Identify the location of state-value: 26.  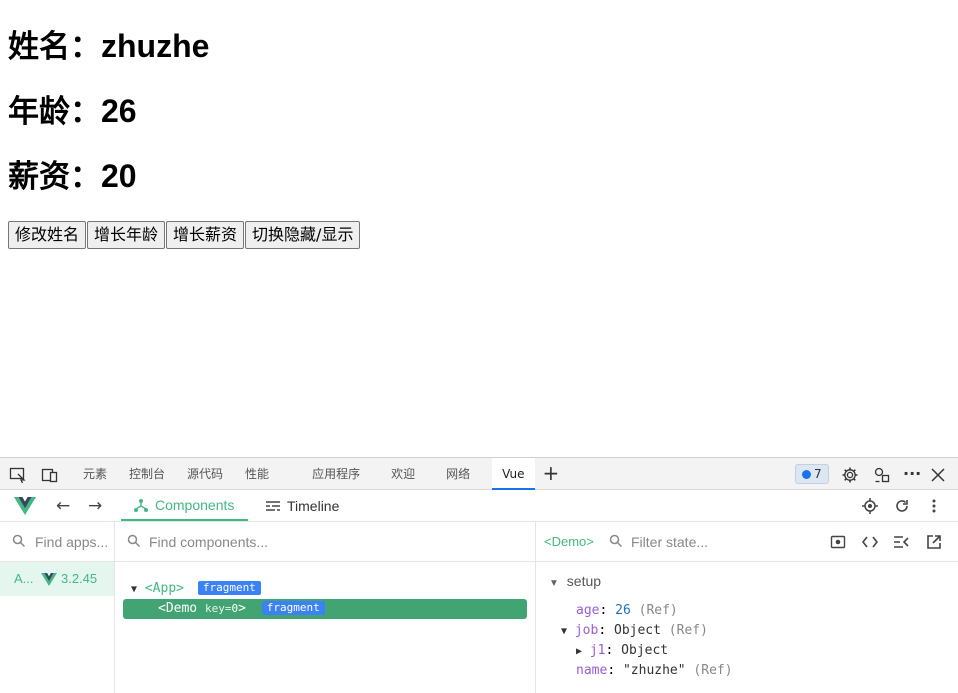
(623, 610).